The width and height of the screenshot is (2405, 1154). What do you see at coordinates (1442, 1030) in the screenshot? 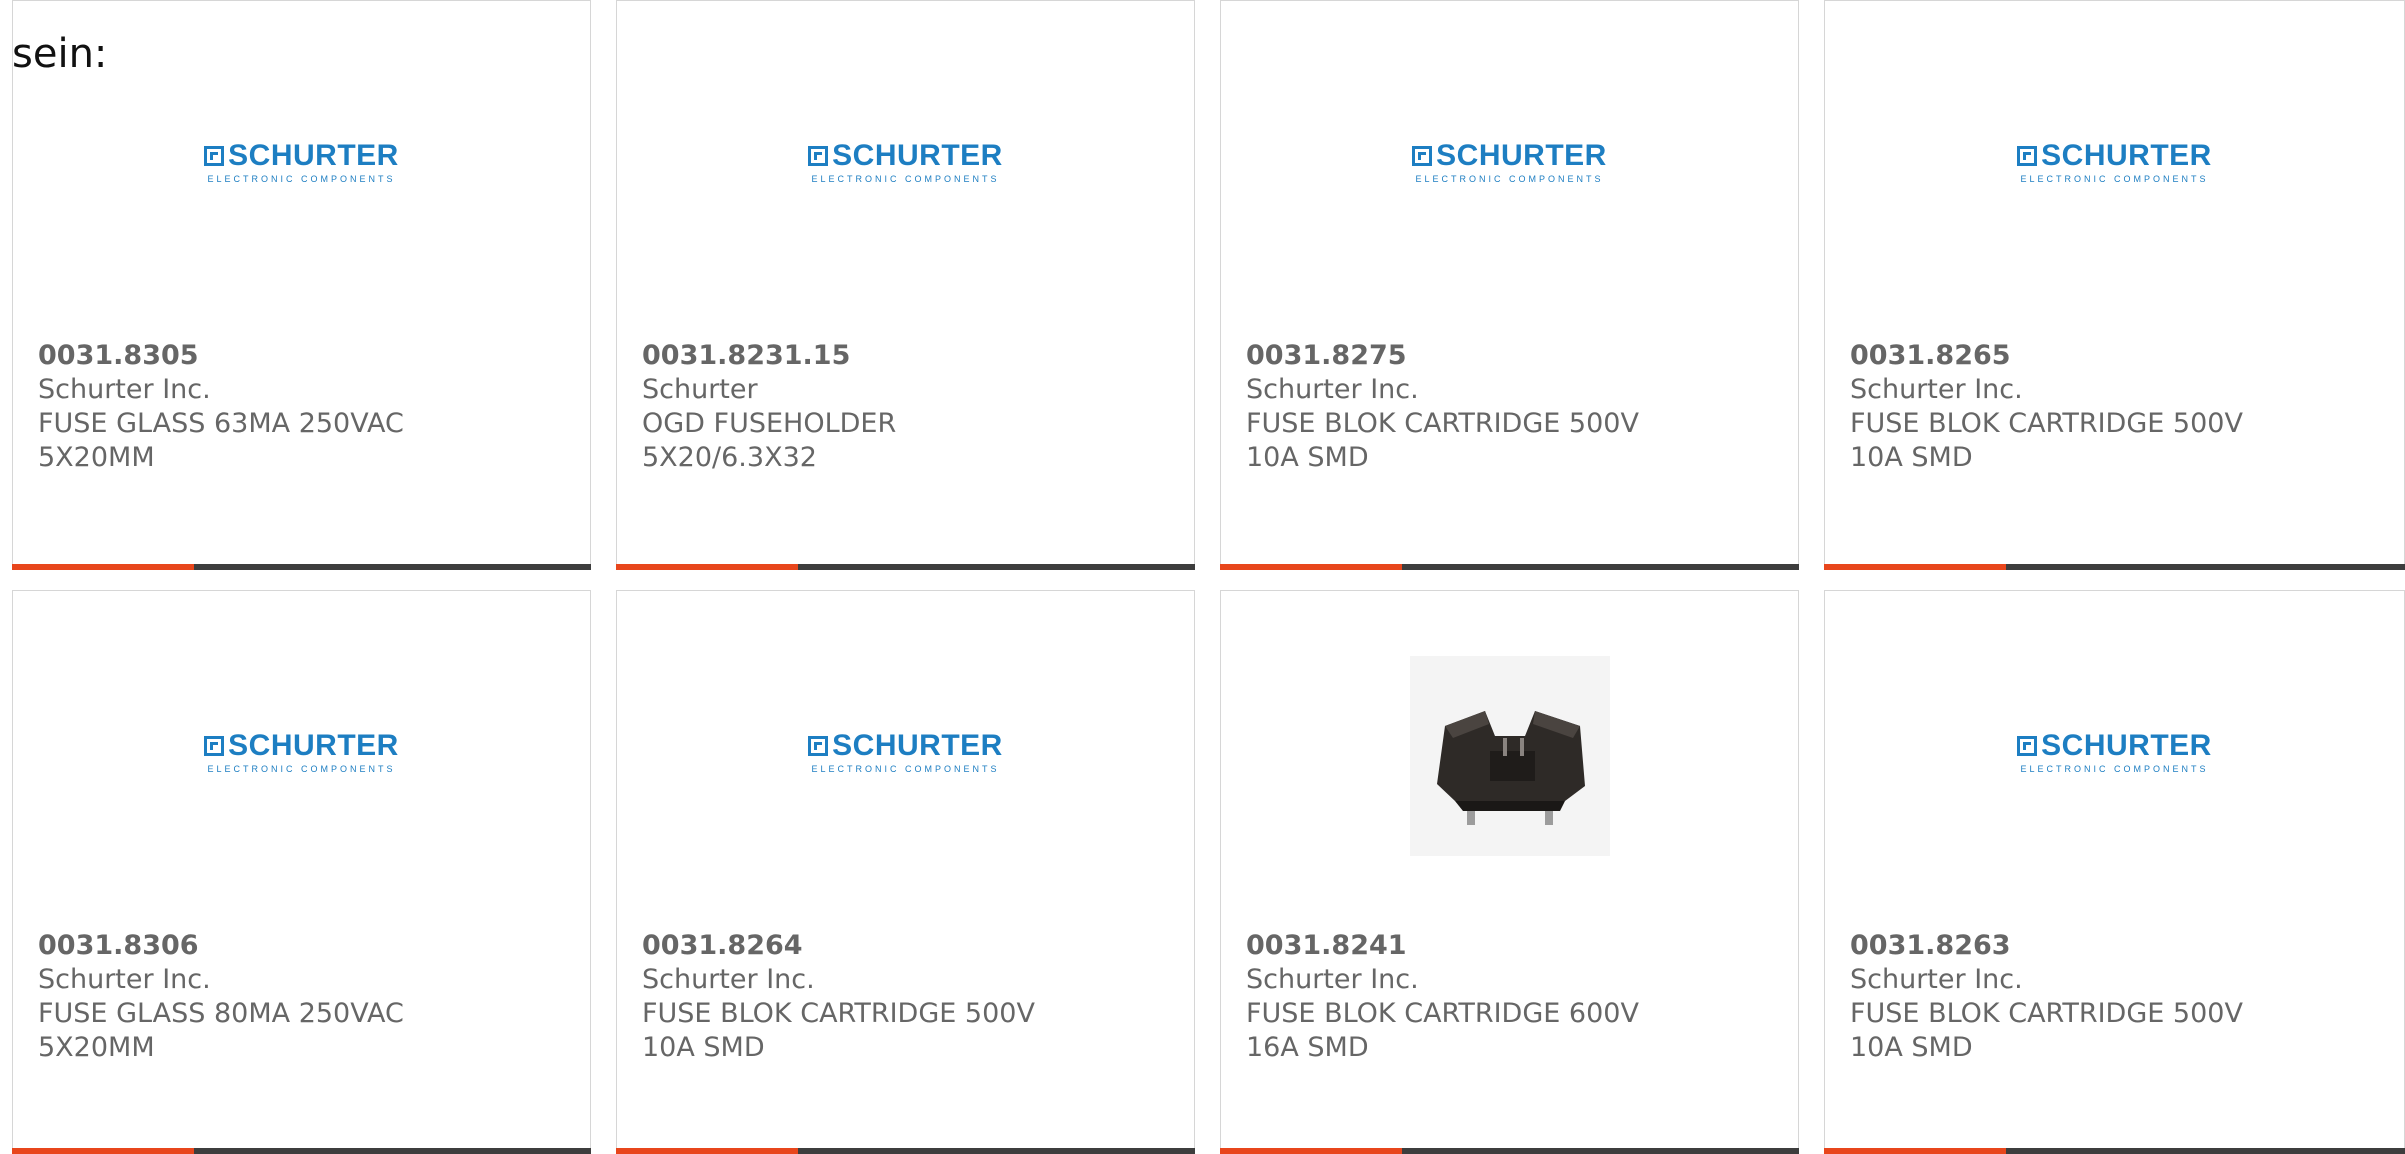
I see `product-description: FUSE BLOK CARTRIDGE 600V 16A SMD` at bounding box center [1442, 1030].